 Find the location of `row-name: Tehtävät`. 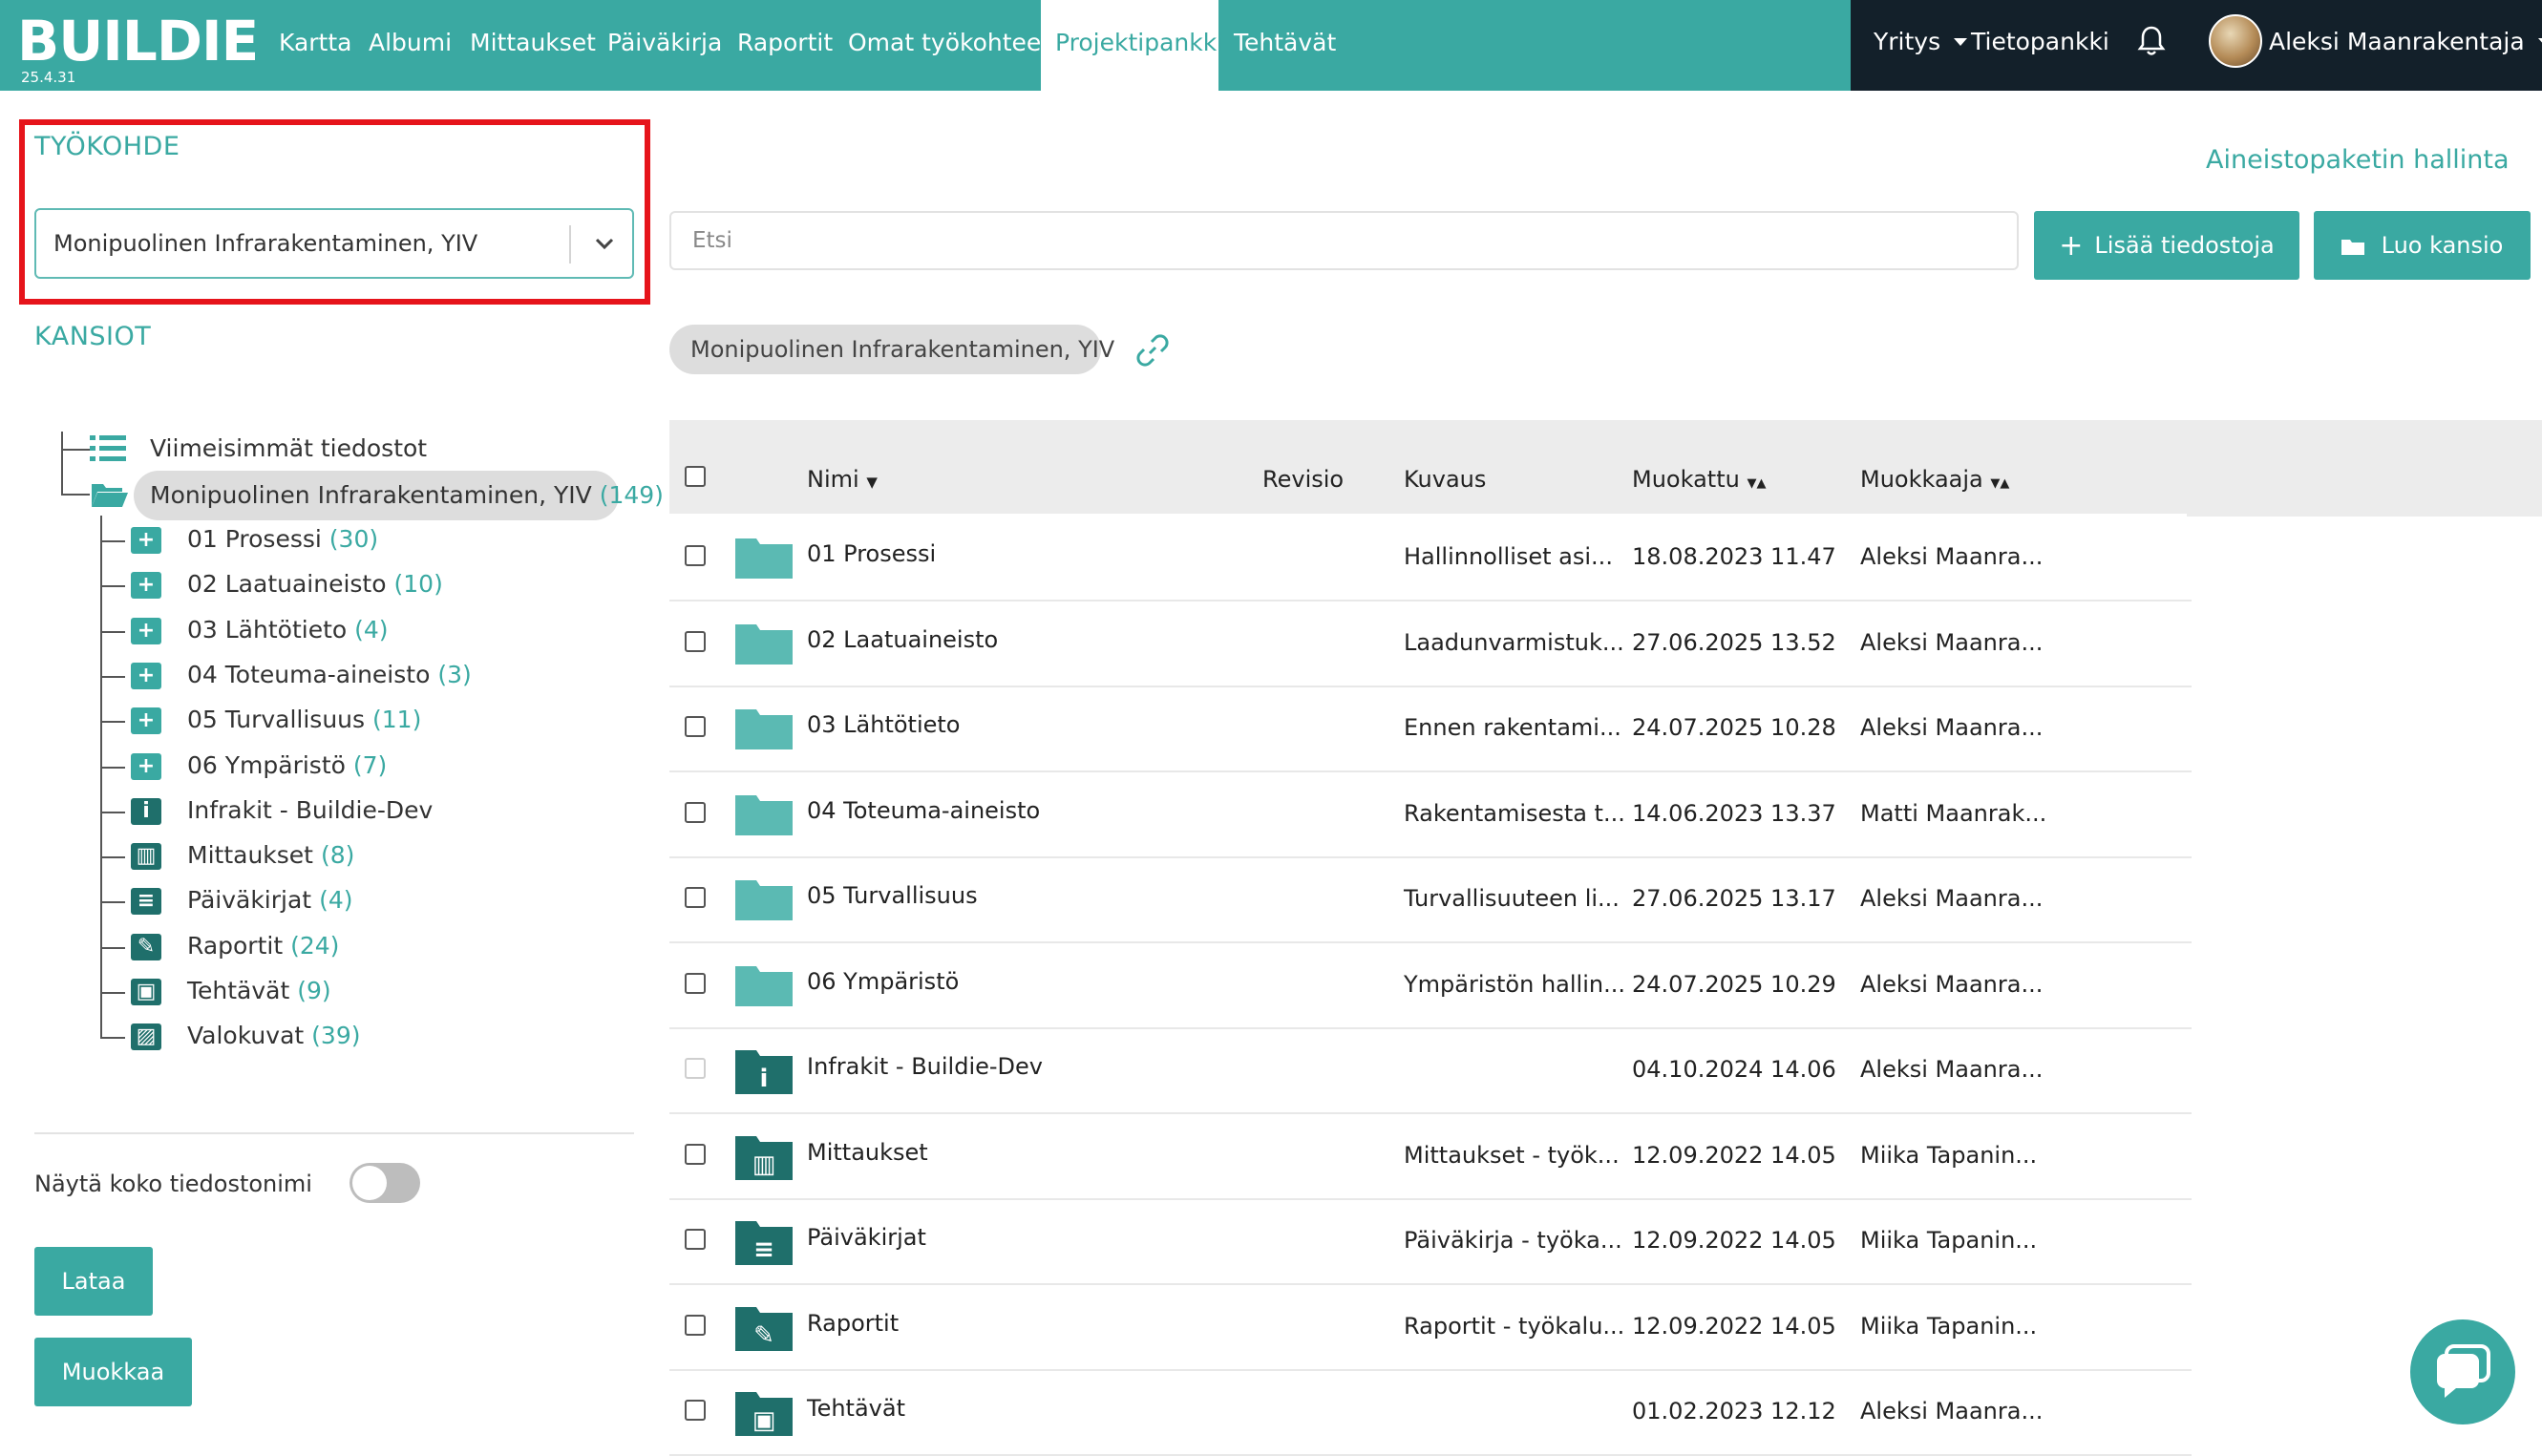

row-name: Tehtävät is located at coordinates (856, 1408).